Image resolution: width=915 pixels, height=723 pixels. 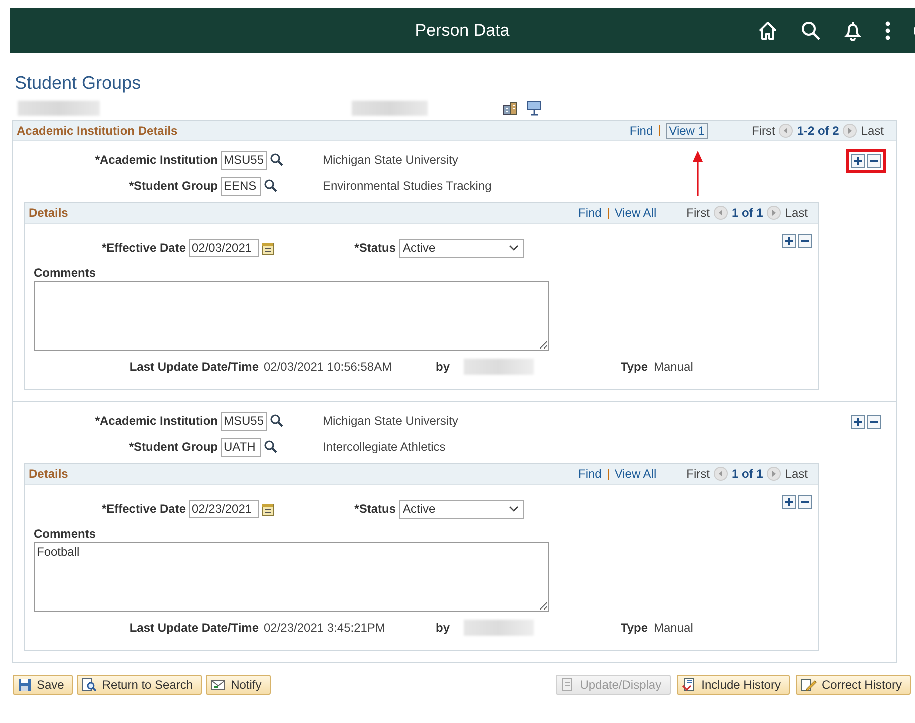 I want to click on action-button: Save, so click(x=43, y=685).